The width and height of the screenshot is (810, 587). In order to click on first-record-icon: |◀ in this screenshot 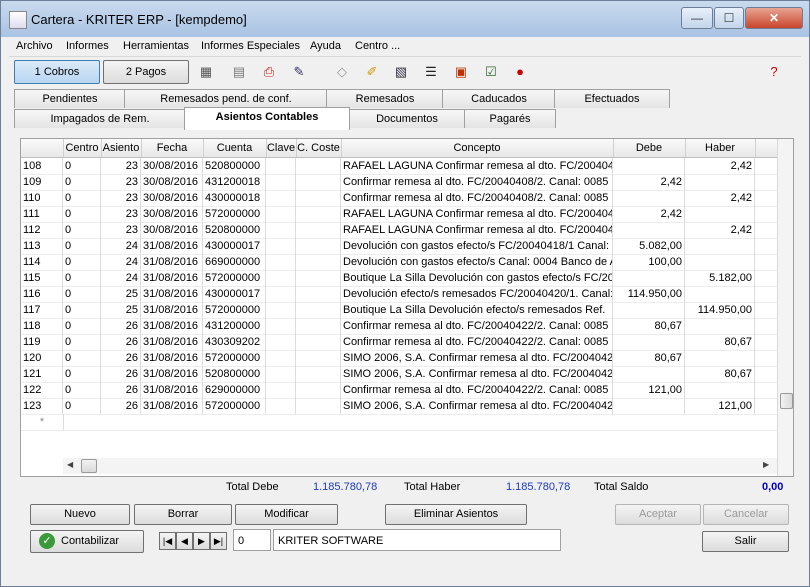, I will do `click(167, 541)`.